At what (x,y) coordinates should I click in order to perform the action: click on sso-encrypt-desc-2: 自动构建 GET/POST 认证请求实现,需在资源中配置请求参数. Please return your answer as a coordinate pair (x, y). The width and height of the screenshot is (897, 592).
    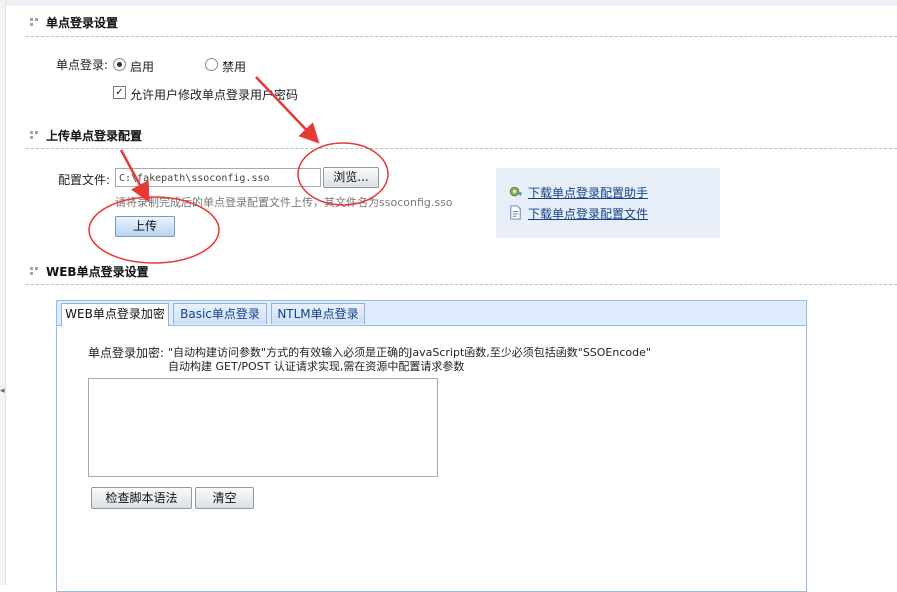
    Looking at the image, I should click on (316, 366).